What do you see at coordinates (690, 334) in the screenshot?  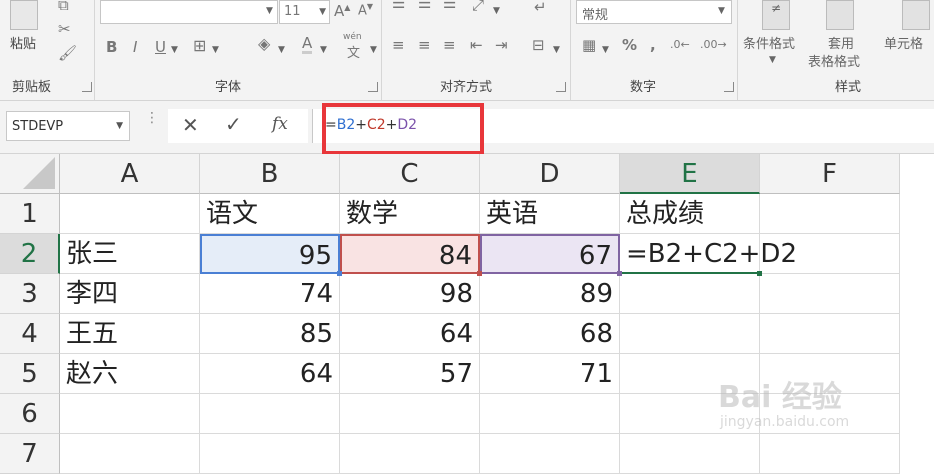 I see `cell-e4` at bounding box center [690, 334].